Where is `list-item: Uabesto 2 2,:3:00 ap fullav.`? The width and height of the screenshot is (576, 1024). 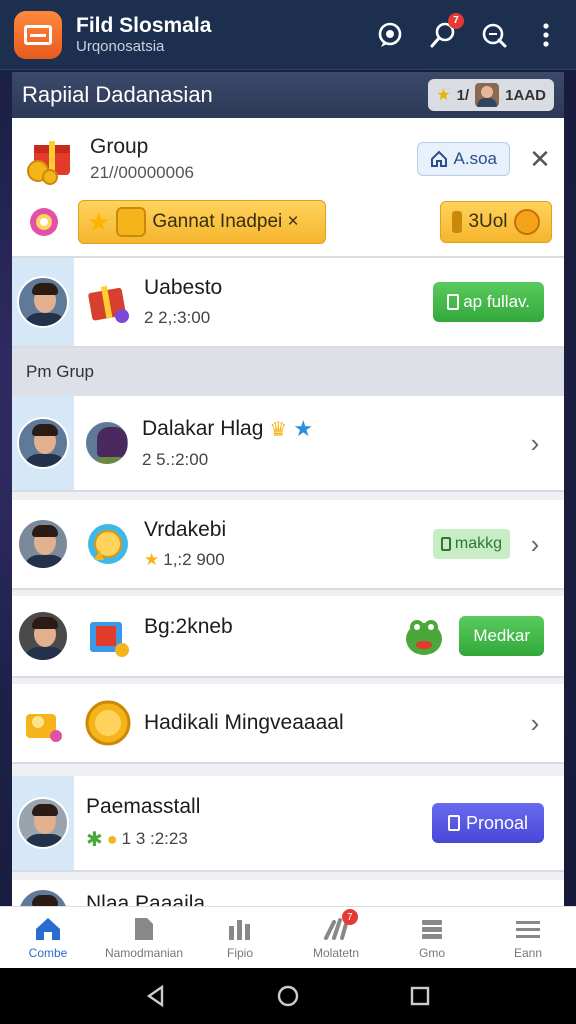 list-item: Uabesto 2 2,:3:00 ap fullav. is located at coordinates (288, 303).